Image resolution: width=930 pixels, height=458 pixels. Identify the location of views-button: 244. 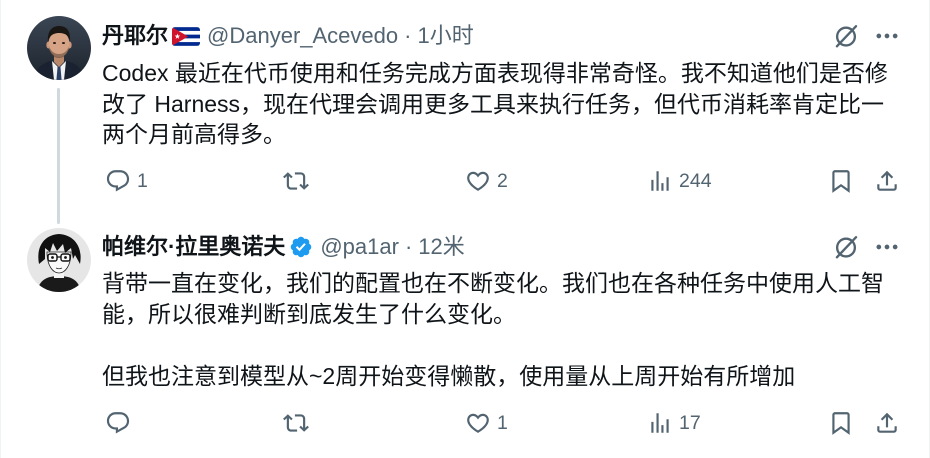
(679, 181).